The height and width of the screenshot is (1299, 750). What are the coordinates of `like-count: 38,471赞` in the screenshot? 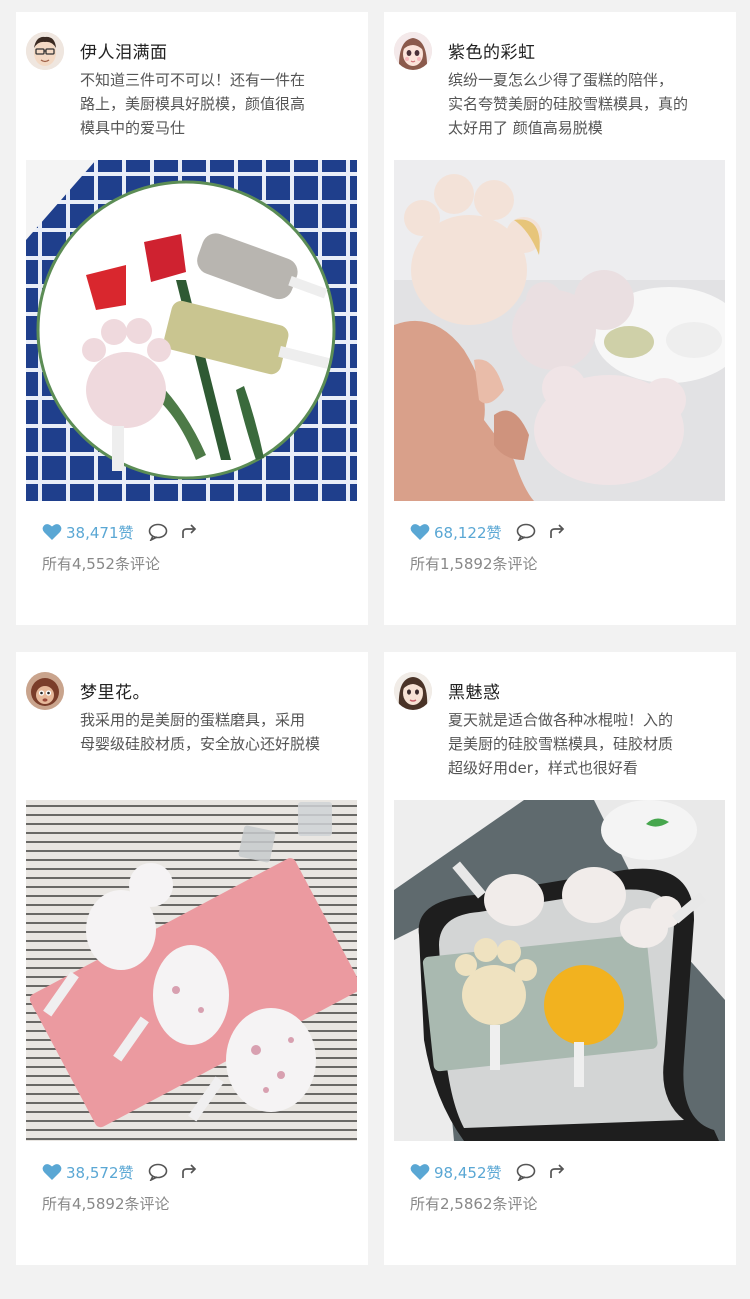 It's located at (100, 532).